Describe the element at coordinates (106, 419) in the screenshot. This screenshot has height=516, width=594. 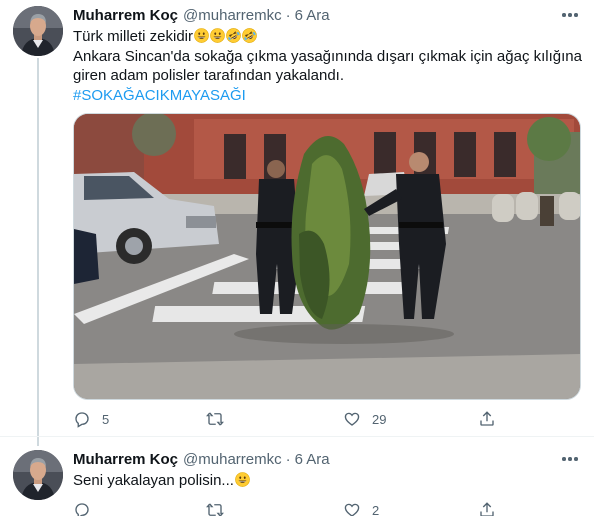
I see `reply-count: 5` at that location.